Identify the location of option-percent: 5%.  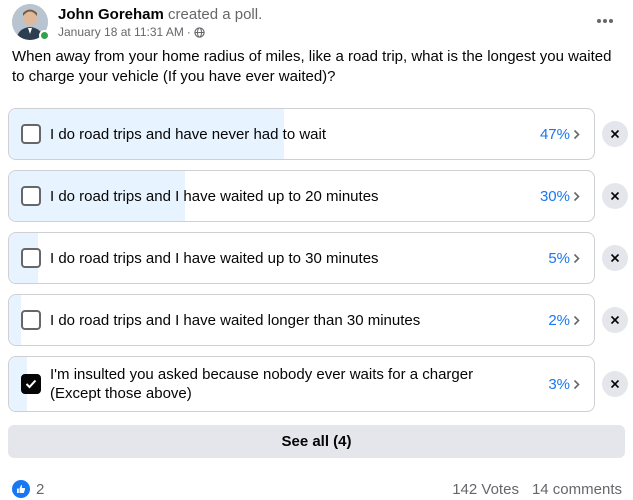
(564, 258).